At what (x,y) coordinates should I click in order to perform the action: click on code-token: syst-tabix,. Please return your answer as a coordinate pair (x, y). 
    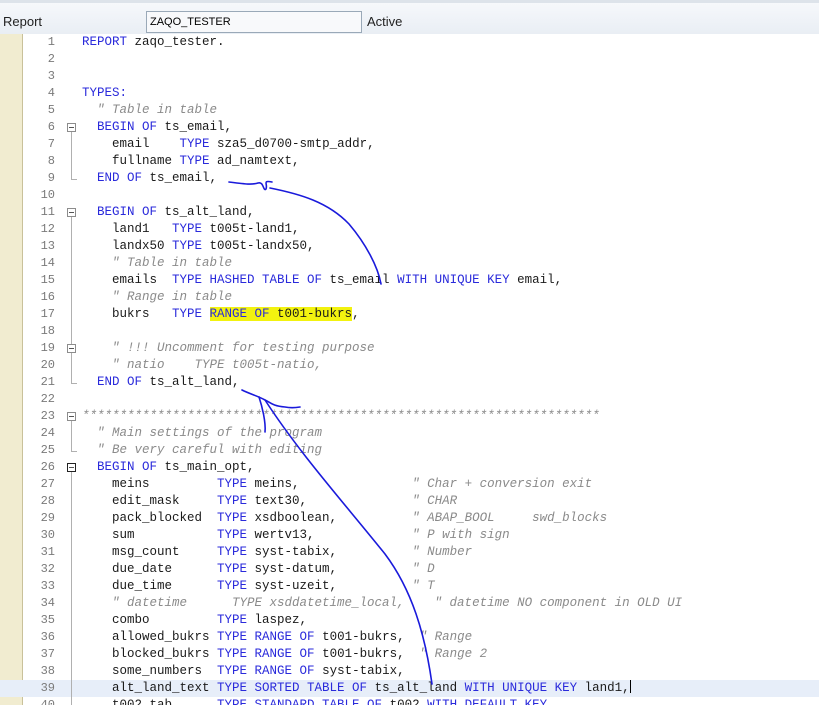
    Looking at the image, I should click on (333, 552).